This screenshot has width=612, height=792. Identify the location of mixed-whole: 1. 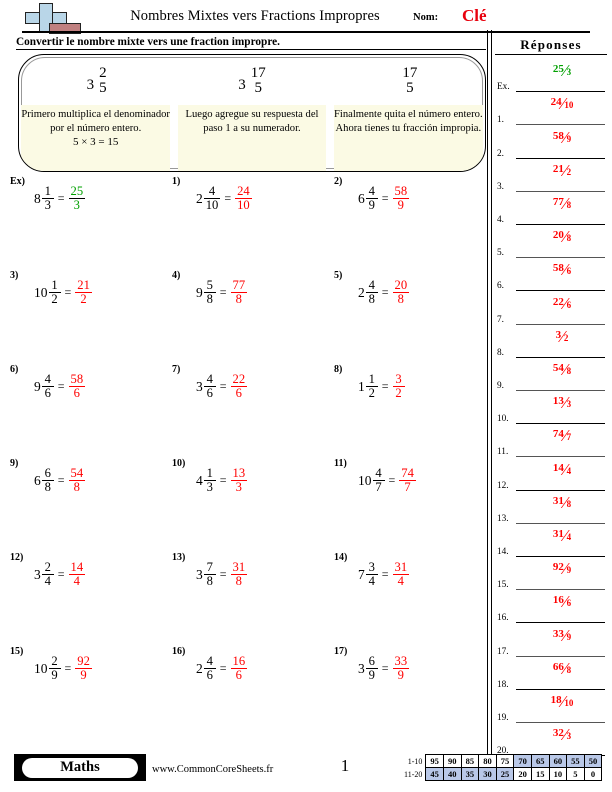
(361, 386).